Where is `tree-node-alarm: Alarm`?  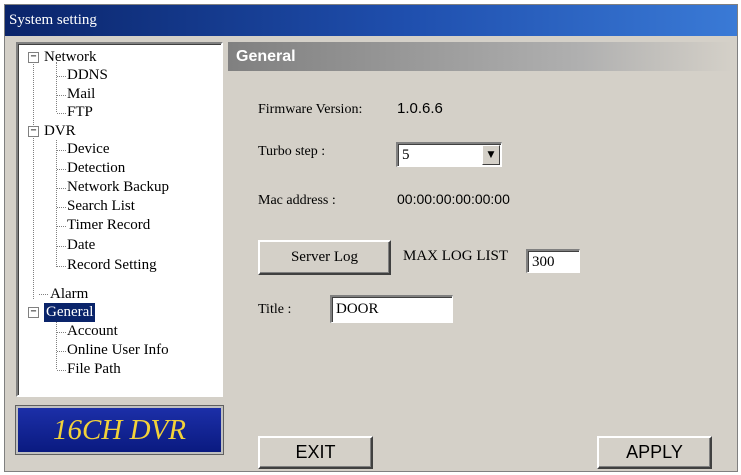
tree-node-alarm: Alarm is located at coordinates (69, 294).